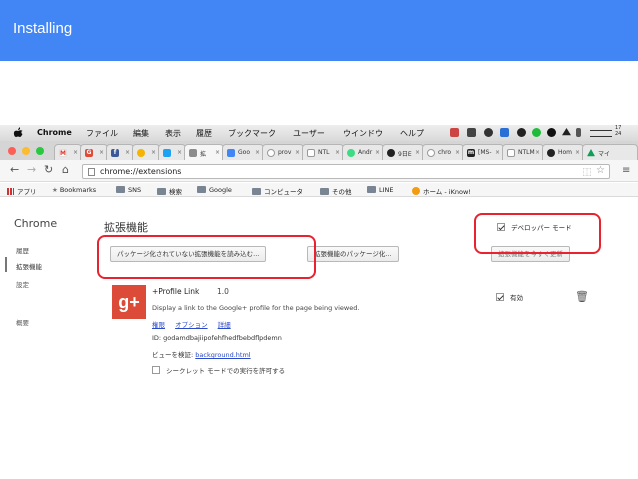  I want to click on permissions-link: 権限, so click(158, 325).